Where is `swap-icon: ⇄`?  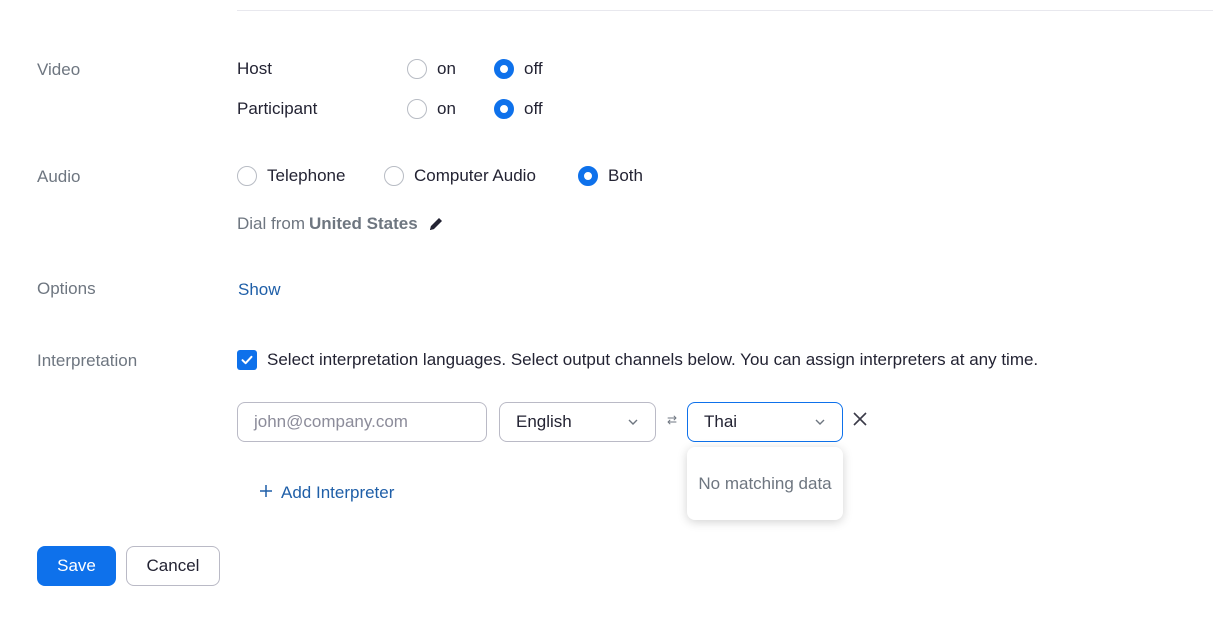 swap-icon: ⇄ is located at coordinates (672, 420).